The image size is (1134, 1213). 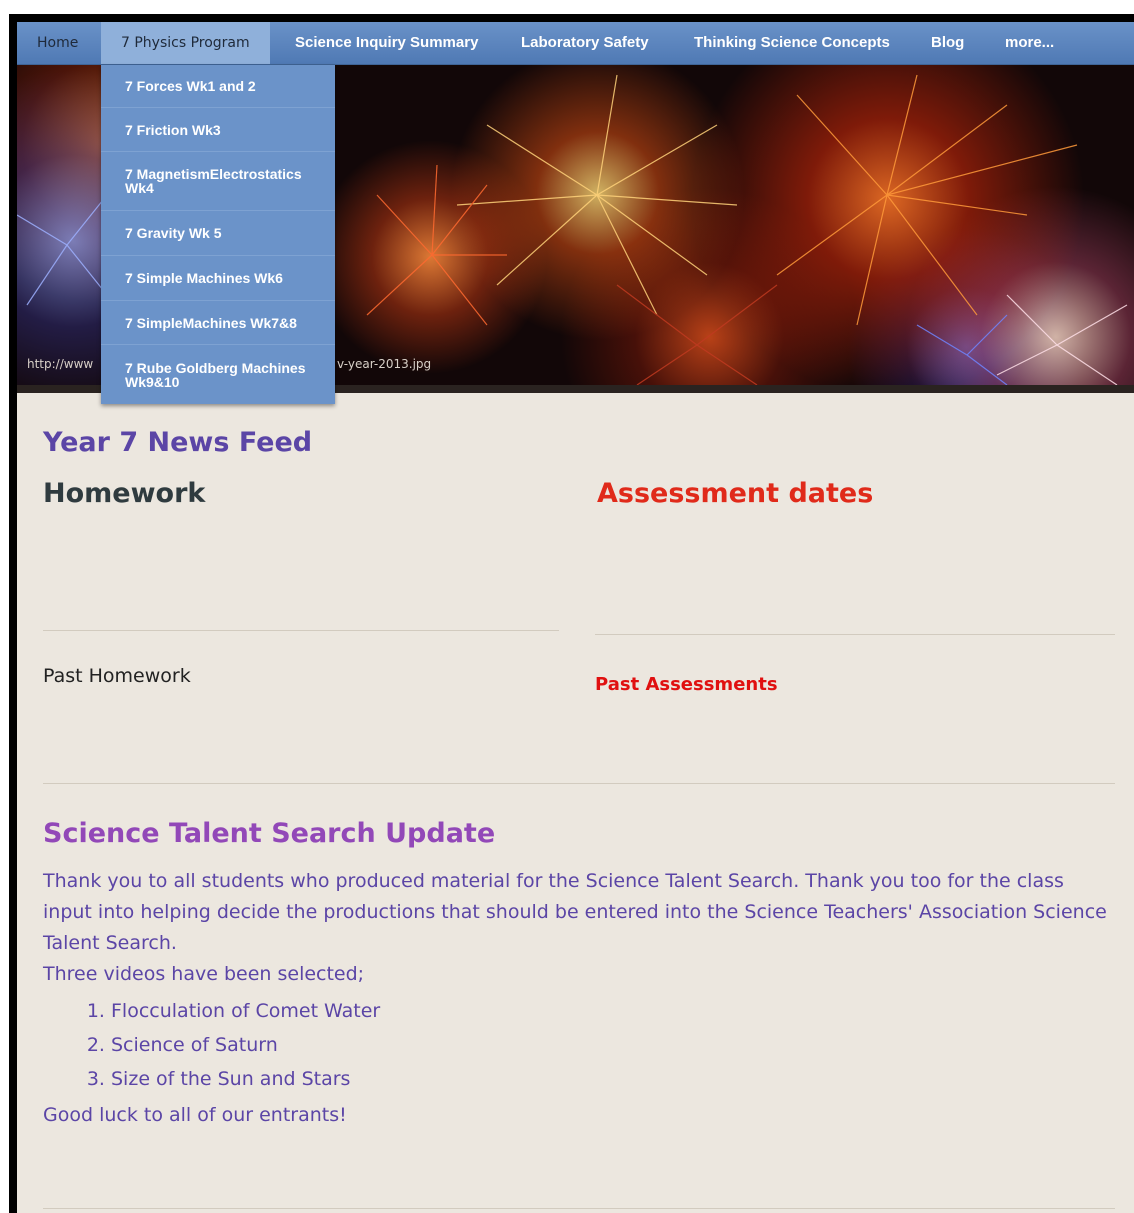 I want to click on dropdown-item-rube-goldberg: 7 Rube Goldberg Machines Wk9&10, so click(x=218, y=374).